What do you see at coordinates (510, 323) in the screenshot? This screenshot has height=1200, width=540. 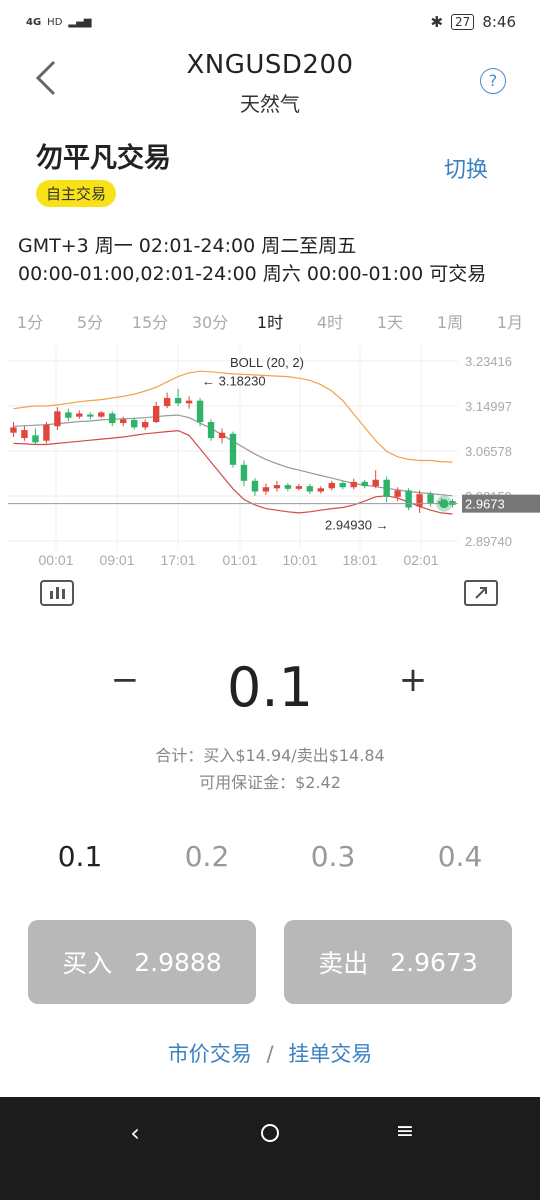 I see `tab-timeframe: 1月` at bounding box center [510, 323].